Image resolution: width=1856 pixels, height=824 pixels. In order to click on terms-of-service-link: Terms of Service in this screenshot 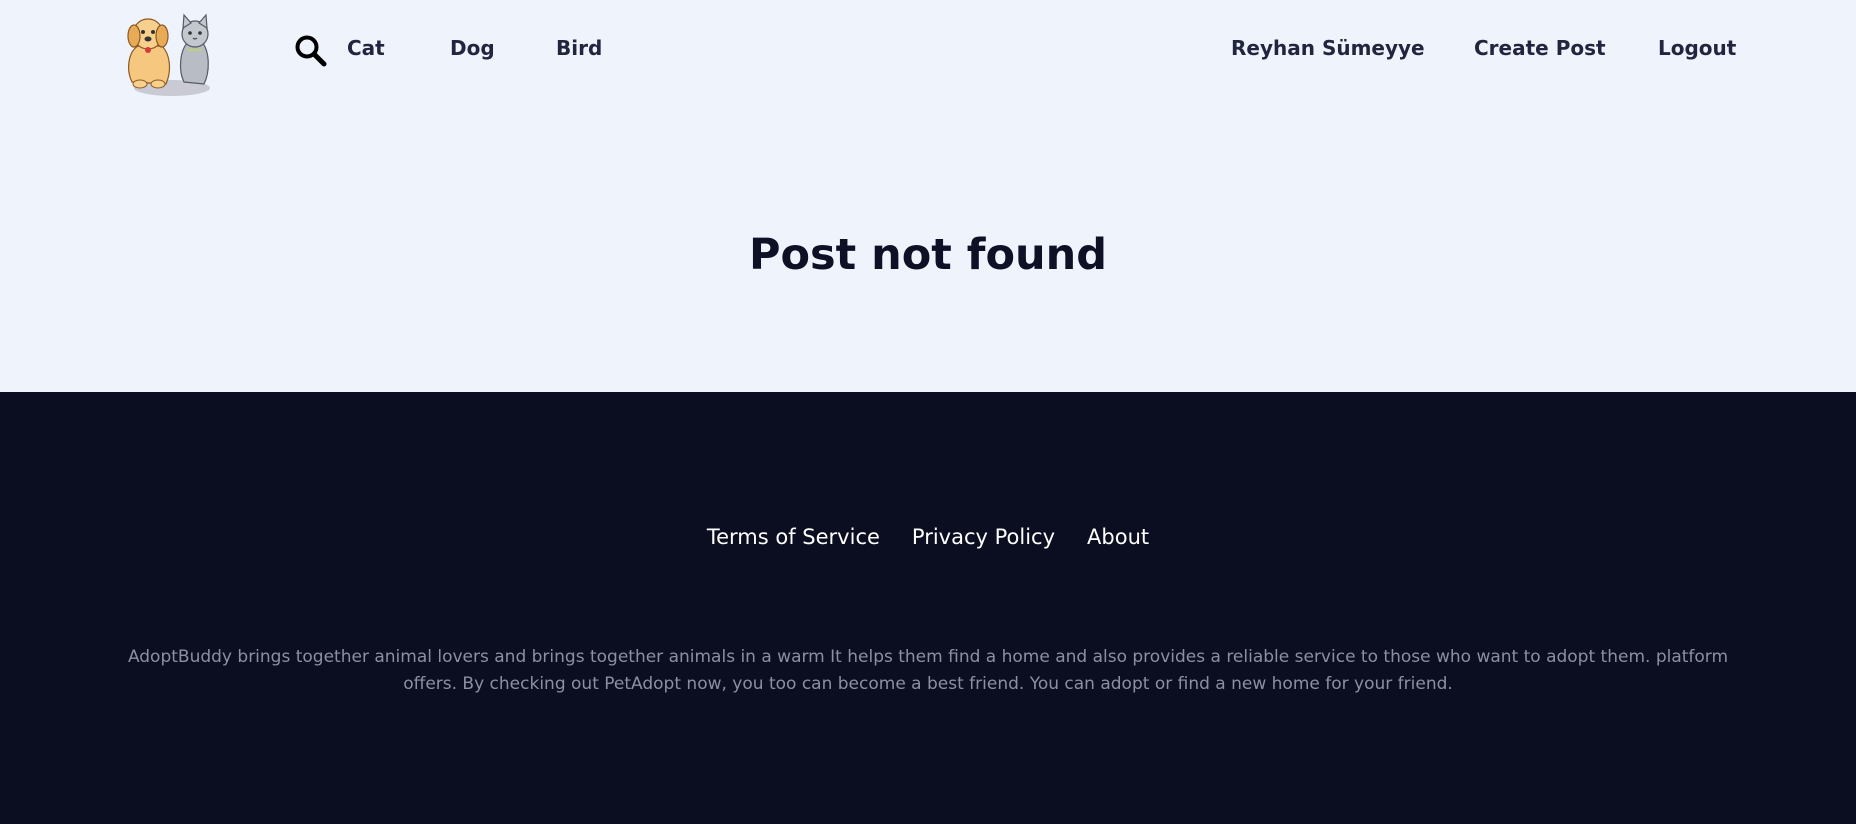, I will do `click(793, 537)`.